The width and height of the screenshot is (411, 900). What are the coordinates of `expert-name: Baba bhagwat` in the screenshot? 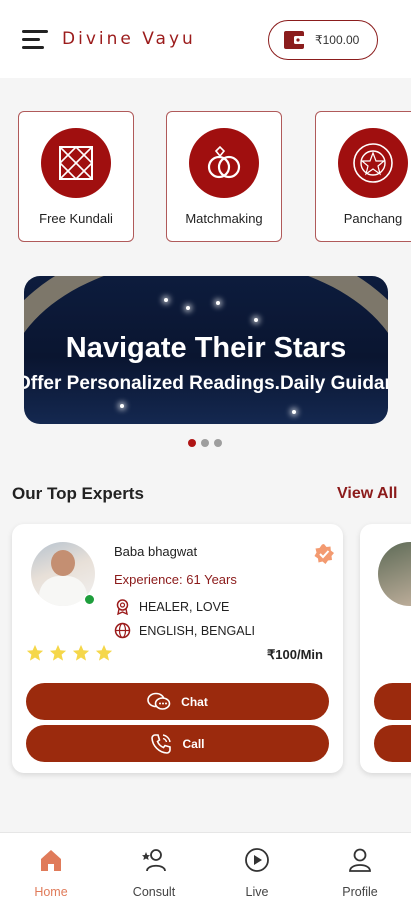 It's located at (156, 551).